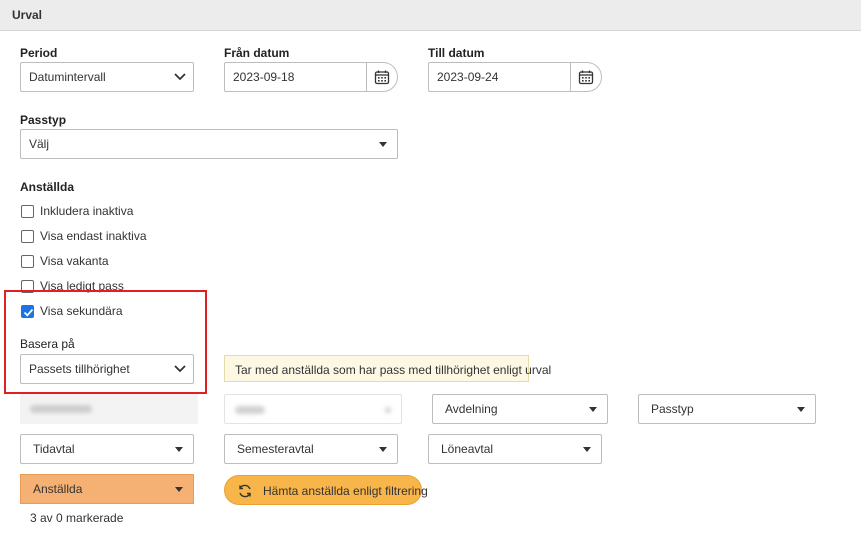  What do you see at coordinates (74, 261) in the screenshot?
I see `show-vacant-label: Visa vakanta` at bounding box center [74, 261].